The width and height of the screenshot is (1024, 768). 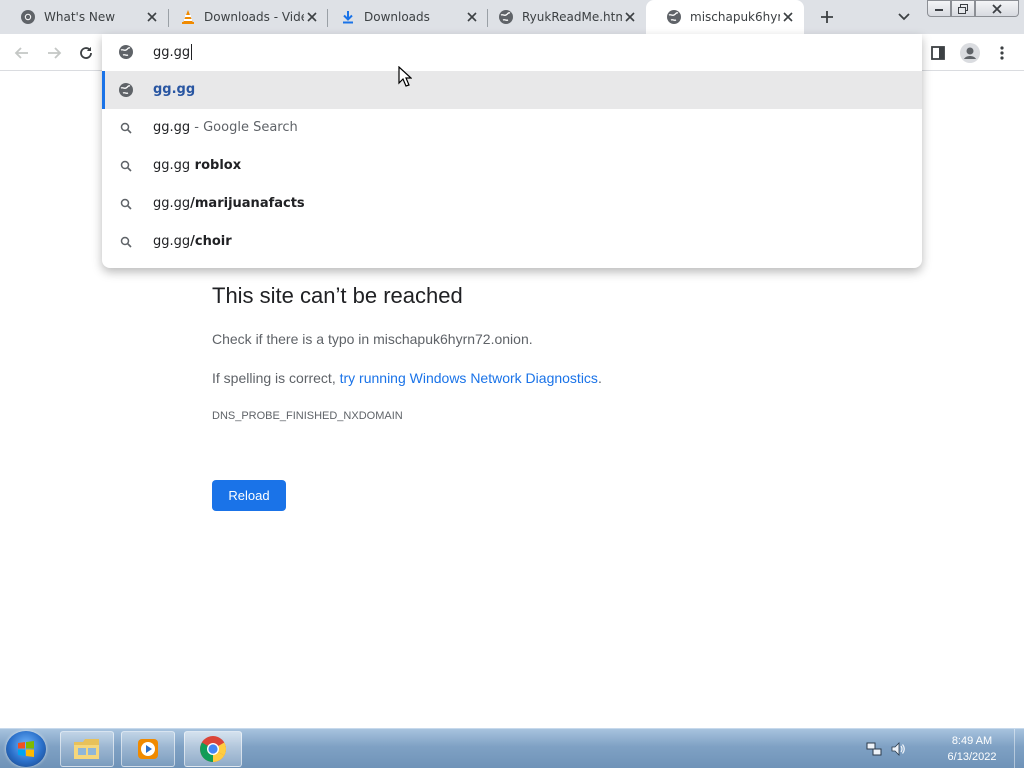 I want to click on suggestion-url: gg.gg, so click(x=174, y=89).